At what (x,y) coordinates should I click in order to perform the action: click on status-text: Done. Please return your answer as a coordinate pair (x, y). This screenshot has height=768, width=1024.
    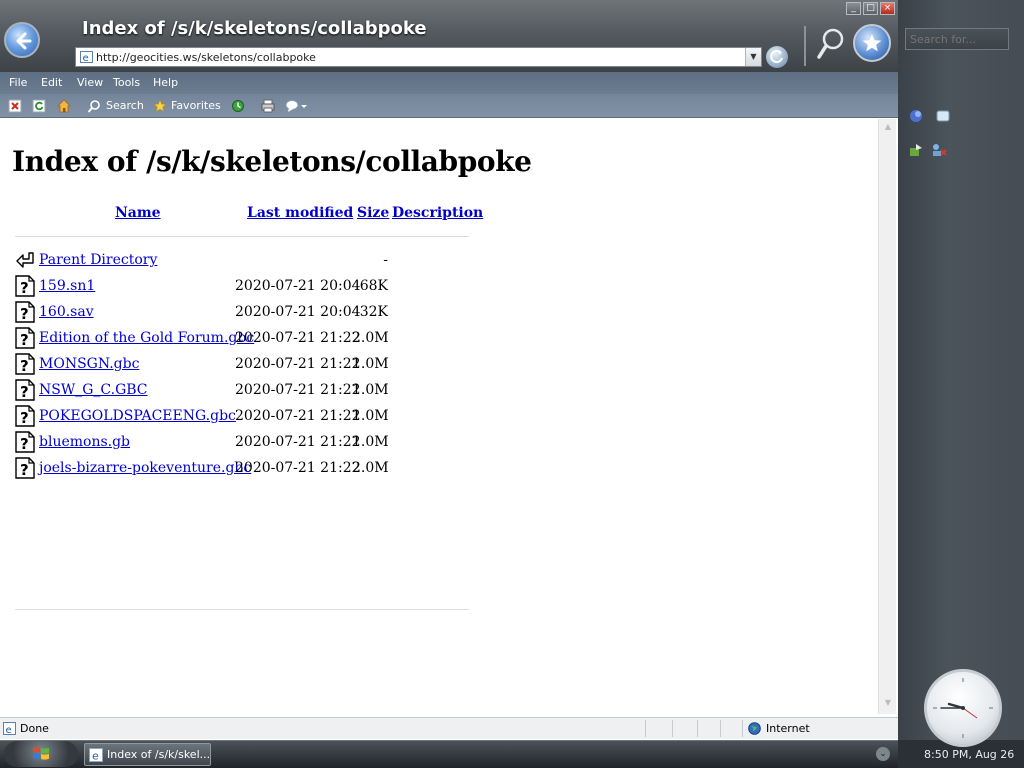
    Looking at the image, I should click on (34, 728).